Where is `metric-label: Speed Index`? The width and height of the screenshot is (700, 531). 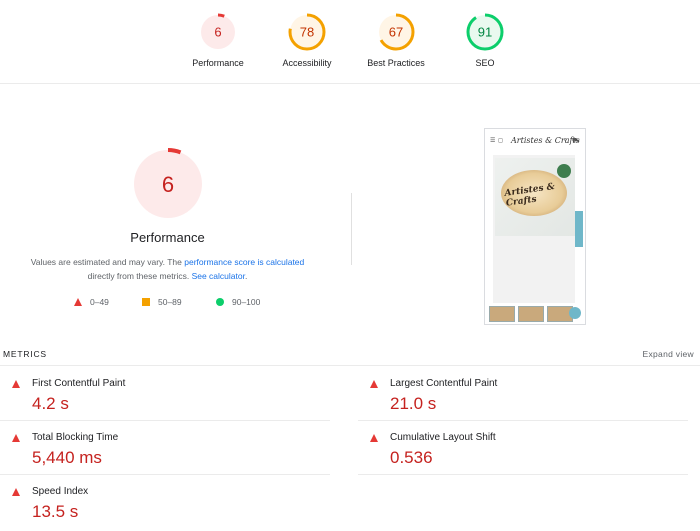
metric-label: Speed Index is located at coordinates (60, 491).